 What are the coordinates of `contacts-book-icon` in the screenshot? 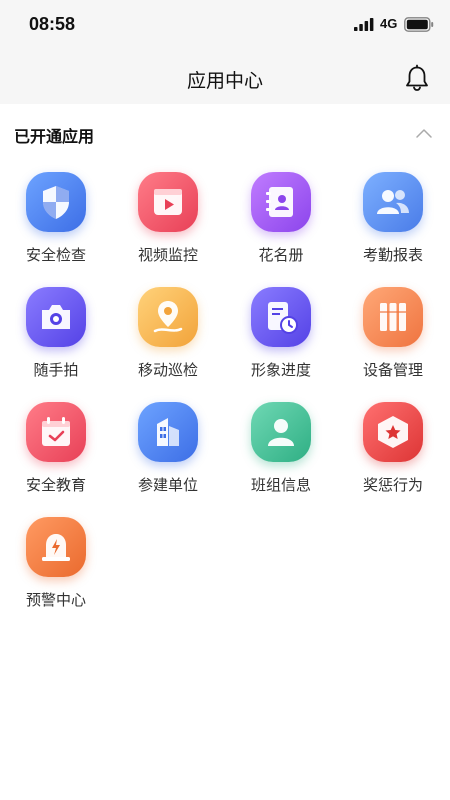 It's located at (281, 202).